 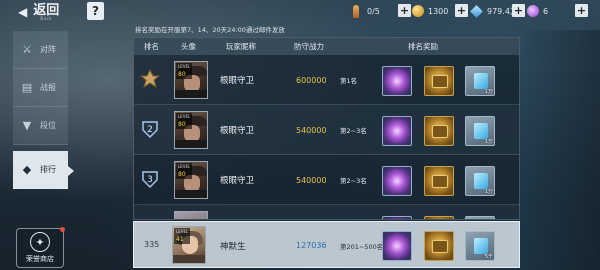 I want to click on back-sublabel: Back, so click(x=46, y=18).